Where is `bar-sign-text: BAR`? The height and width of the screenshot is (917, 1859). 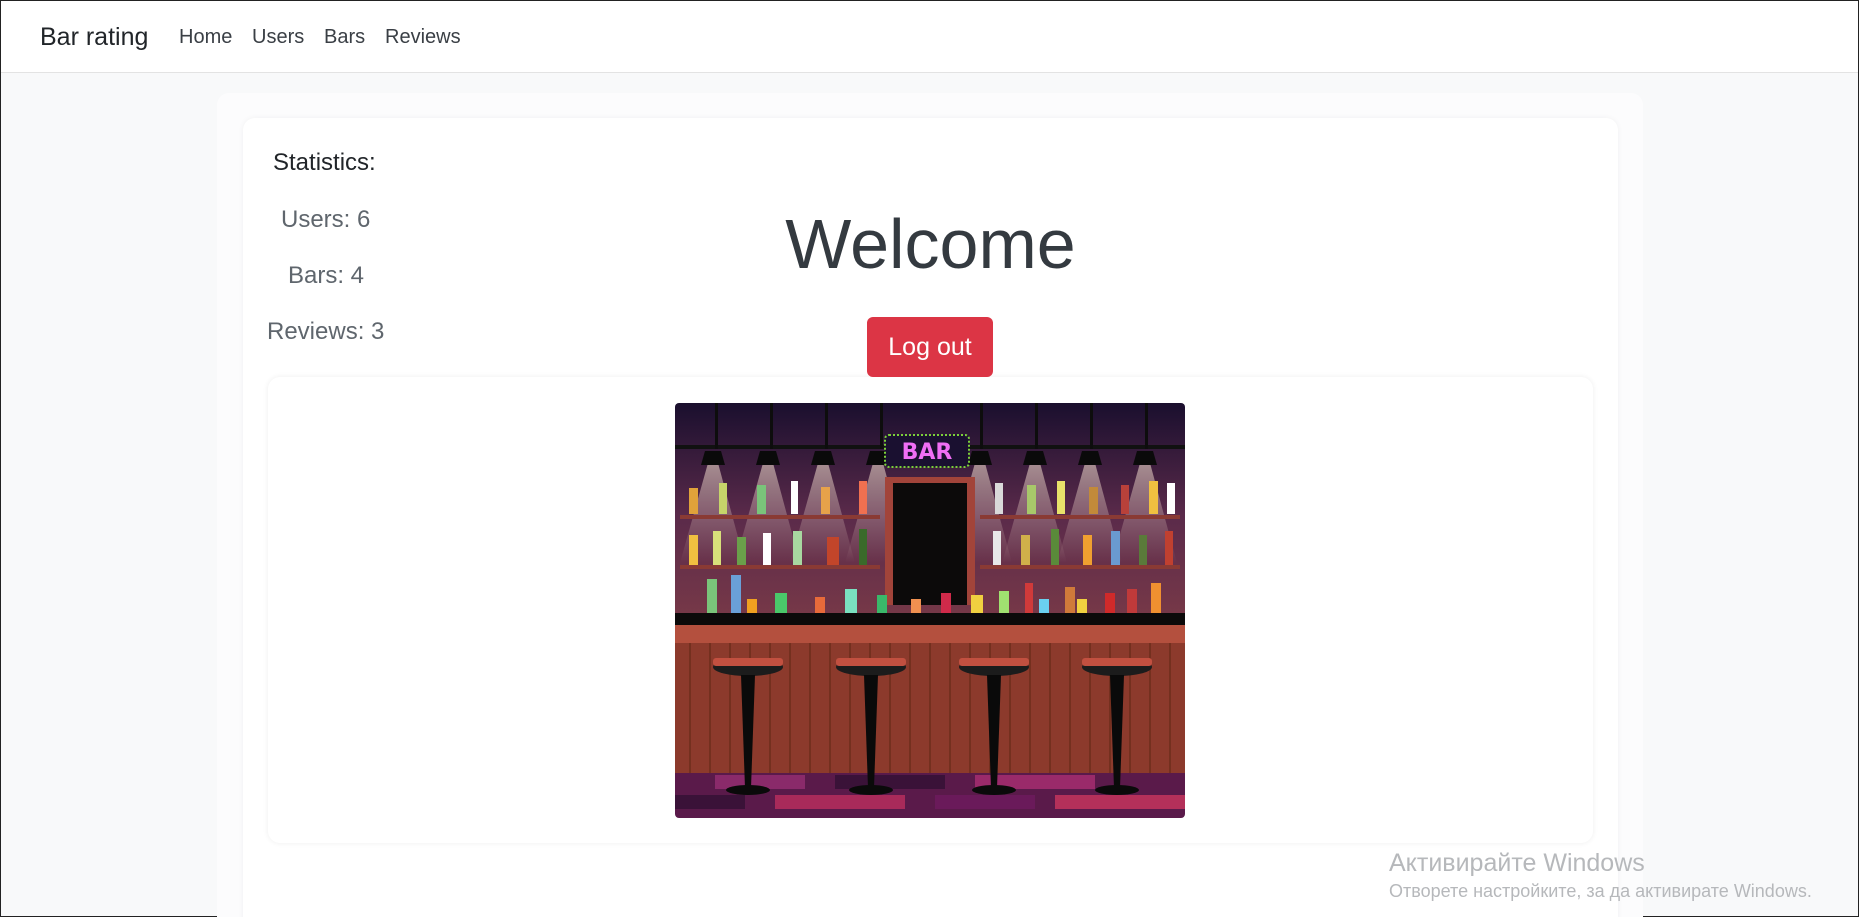
bar-sign-text: BAR is located at coordinates (927, 452).